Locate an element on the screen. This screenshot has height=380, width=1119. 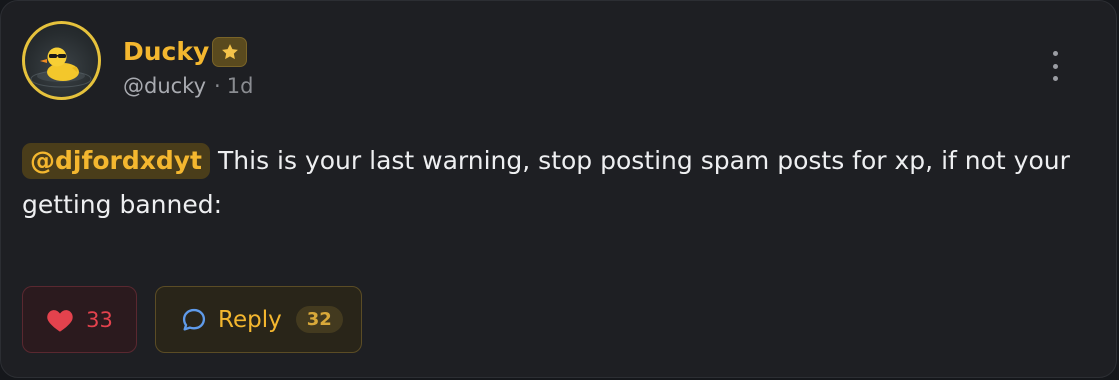
heart-icon is located at coordinates (60, 320).